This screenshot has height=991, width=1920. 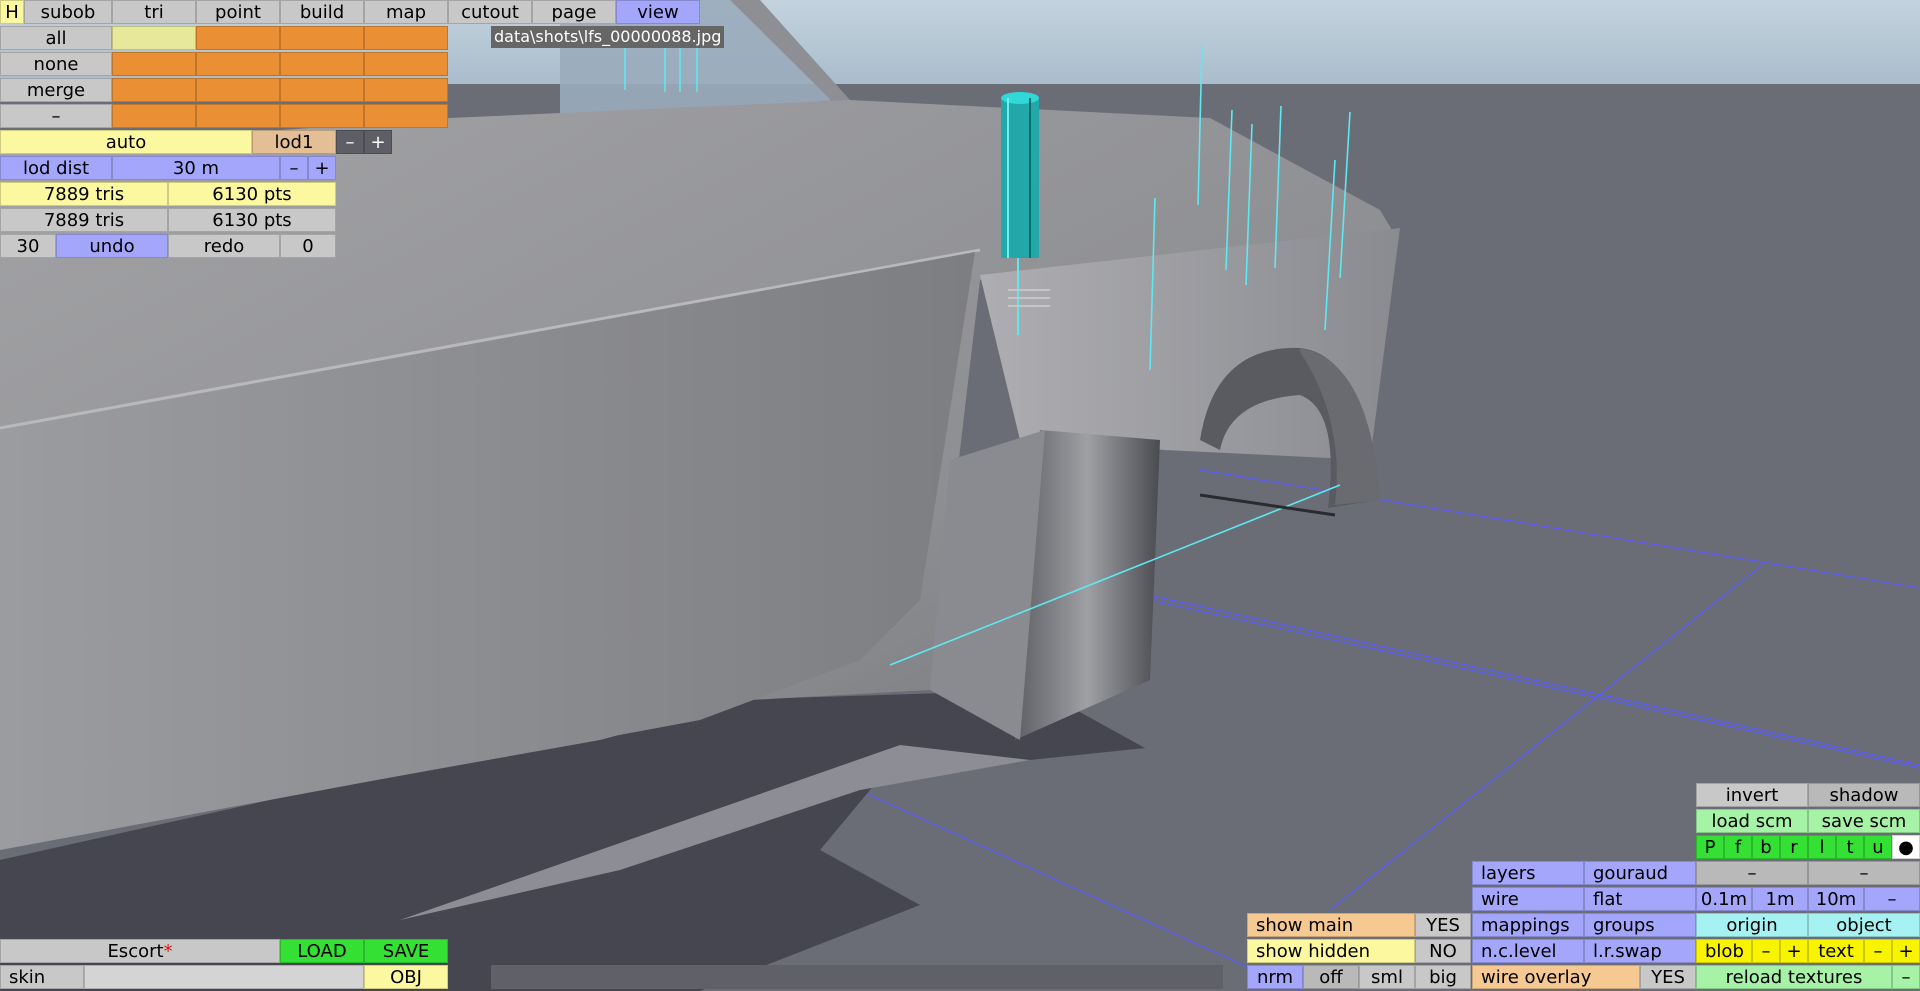 What do you see at coordinates (857, 977) in the screenshot?
I see `status-bar` at bounding box center [857, 977].